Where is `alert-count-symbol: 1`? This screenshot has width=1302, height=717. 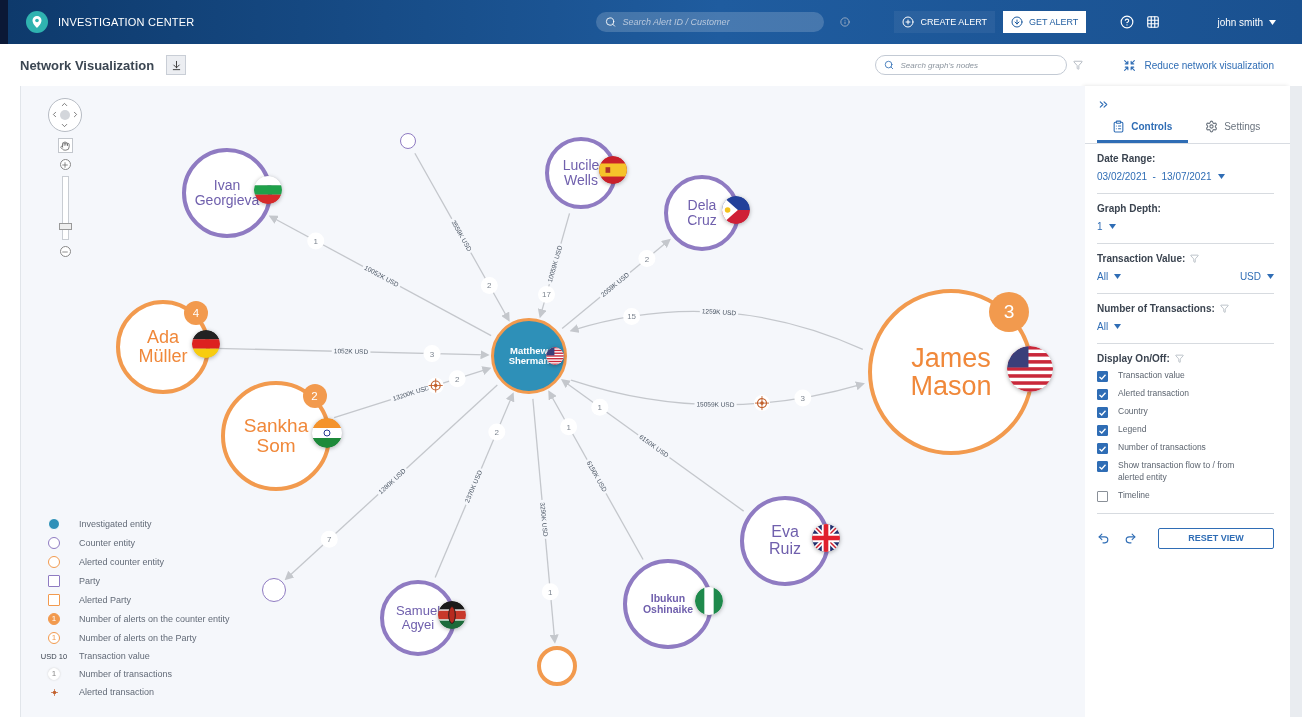 alert-count-symbol: 1 is located at coordinates (54, 619).